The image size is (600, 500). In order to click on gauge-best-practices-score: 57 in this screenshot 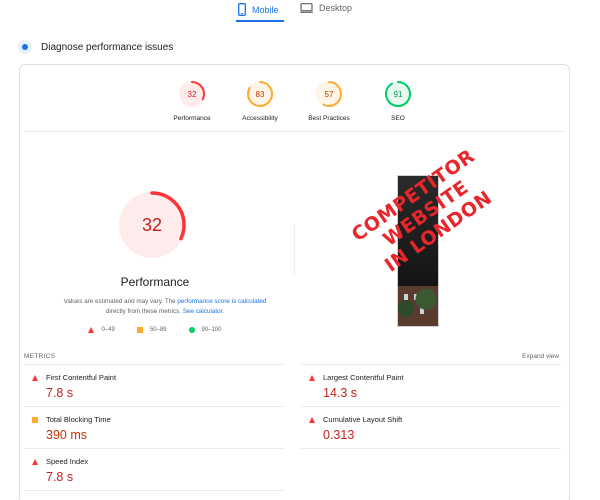, I will do `click(329, 94)`.